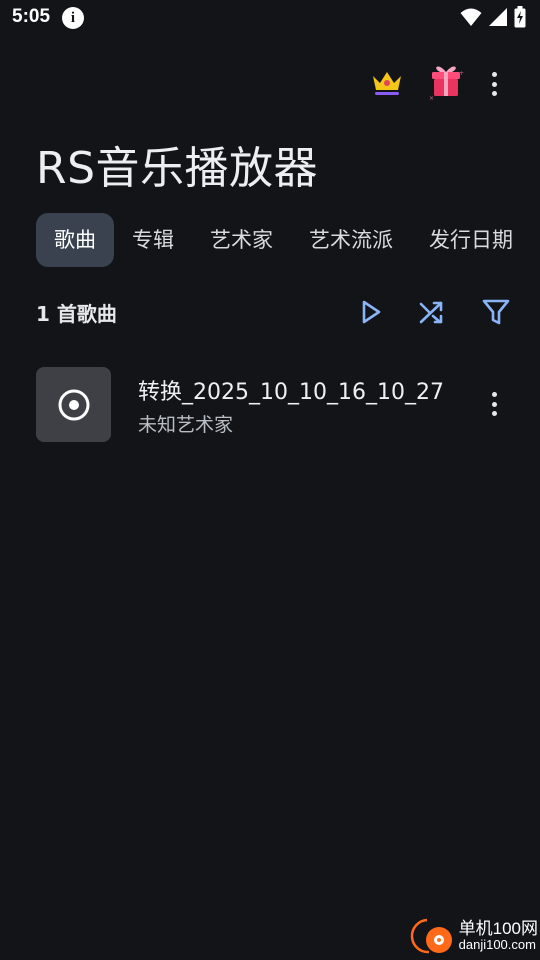 This screenshot has height=960, width=540. I want to click on battery-charging-icon, so click(520, 17).